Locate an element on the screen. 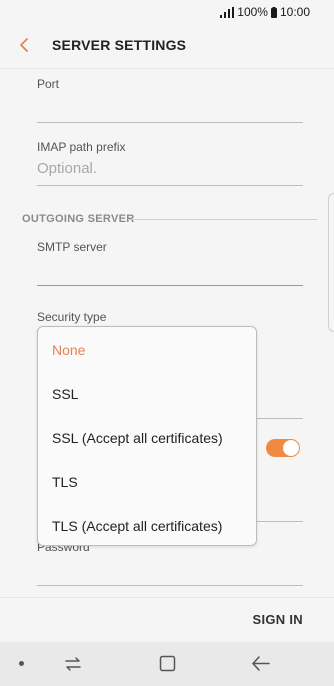 The image size is (334, 686). security-option-none: None is located at coordinates (68, 350).